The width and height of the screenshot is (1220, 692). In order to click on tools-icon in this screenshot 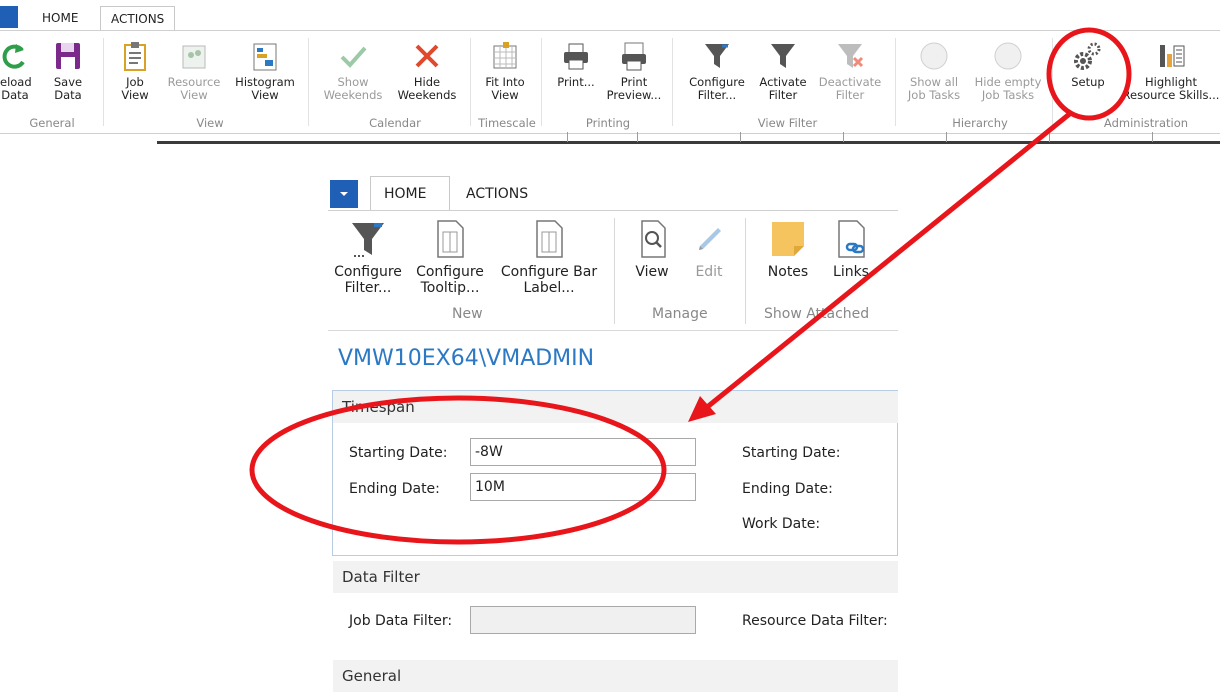, I will do `click(1172, 56)`.